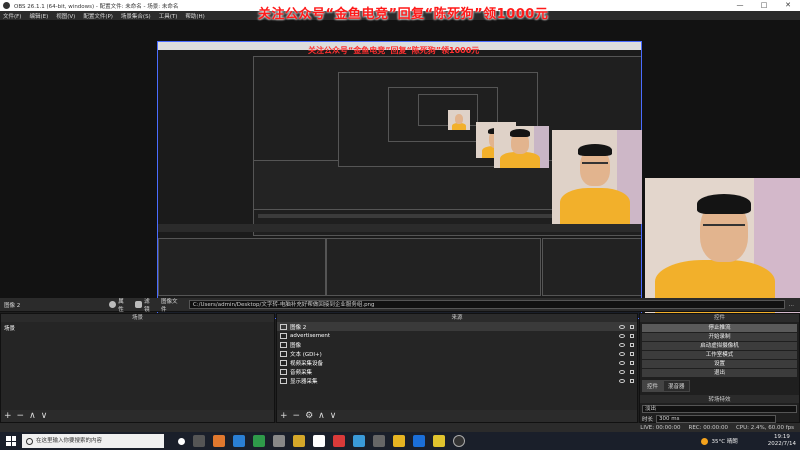  What do you see at coordinates (457, 326) in the screenshot?
I see `source-item-image-2: 图像 2` at bounding box center [457, 326].